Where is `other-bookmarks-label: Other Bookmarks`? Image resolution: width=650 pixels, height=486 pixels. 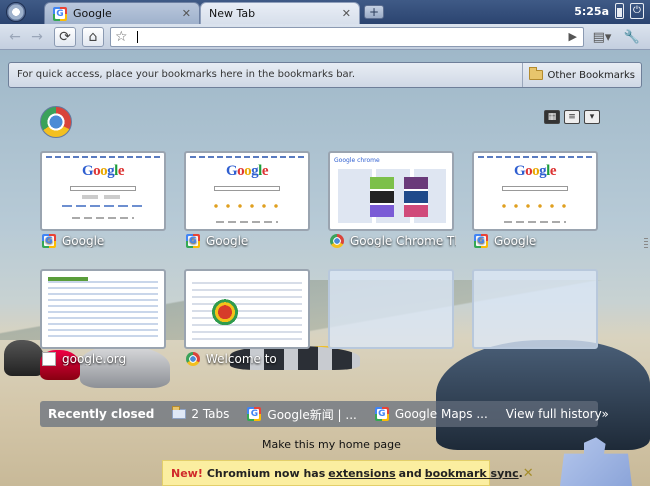
other-bookmarks-label: Other Bookmarks is located at coordinates (591, 75).